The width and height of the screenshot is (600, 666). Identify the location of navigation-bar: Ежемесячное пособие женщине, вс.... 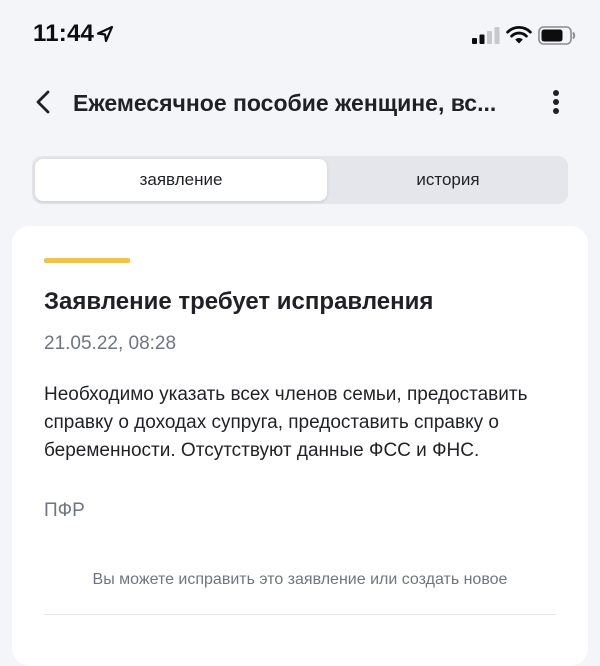
(300, 104).